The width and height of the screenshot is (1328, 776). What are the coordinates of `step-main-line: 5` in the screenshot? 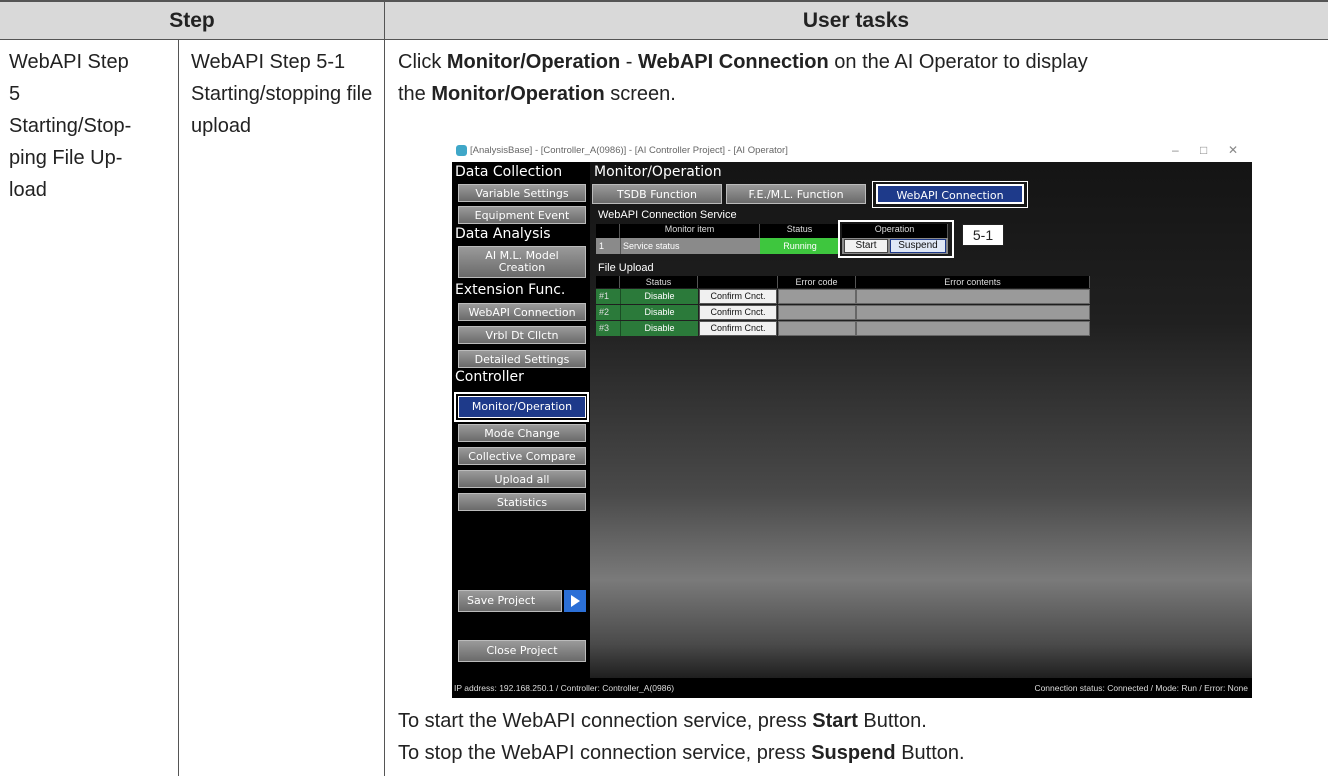 It's located at (15, 94).